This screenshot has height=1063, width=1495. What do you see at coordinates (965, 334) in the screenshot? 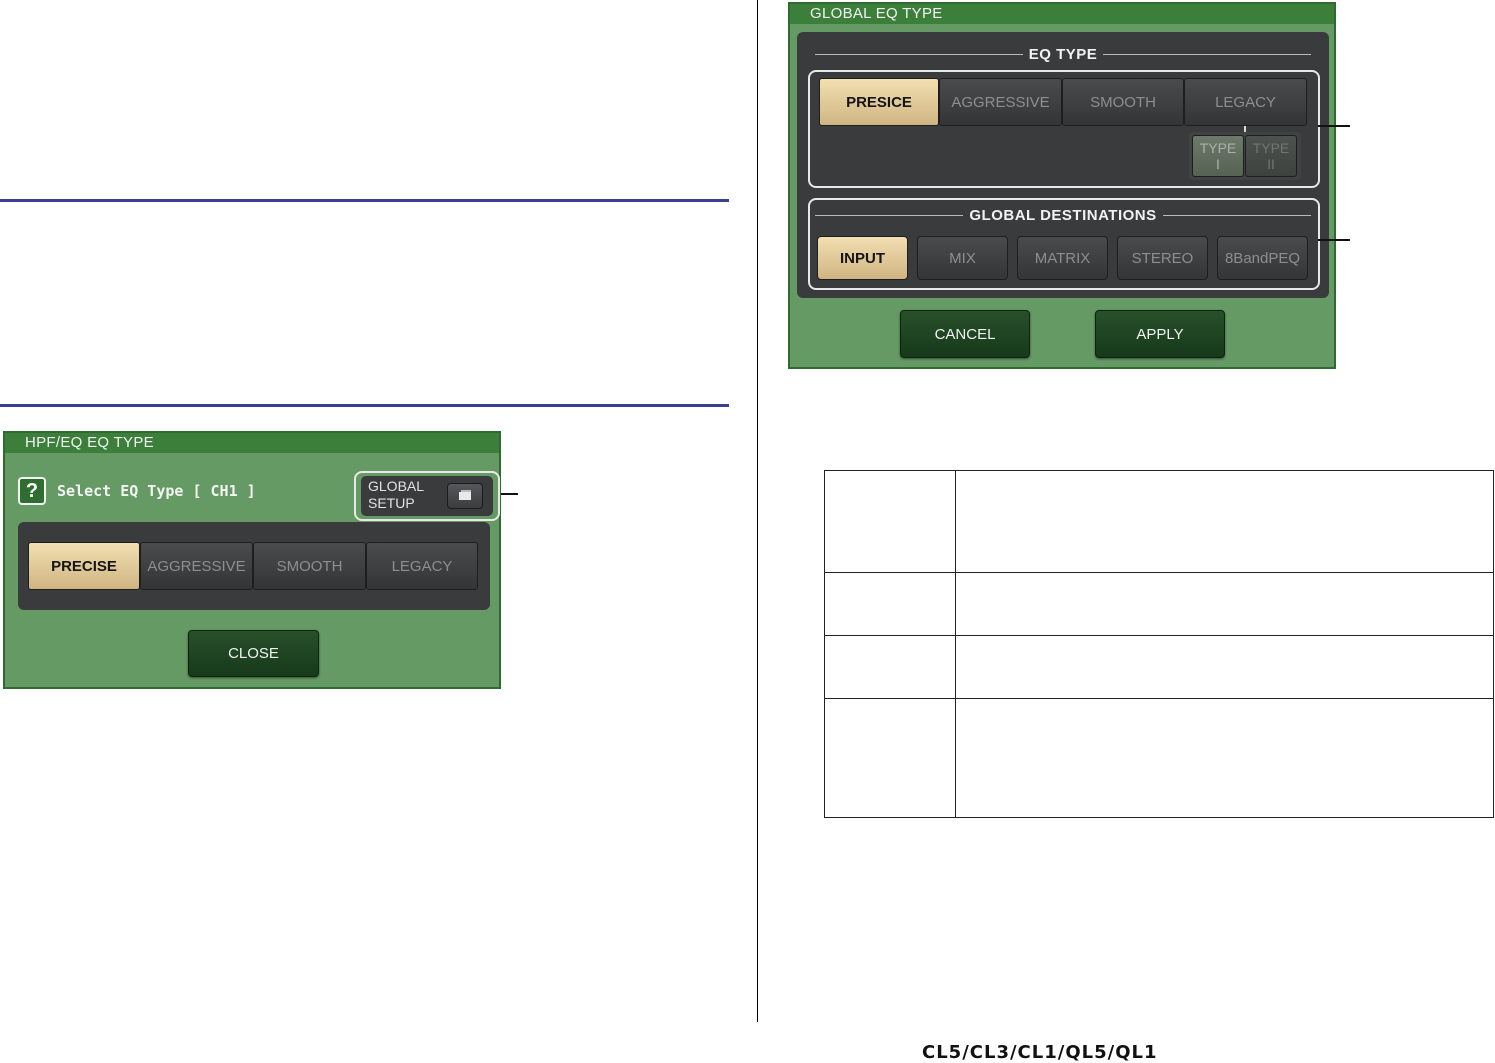
I see `cancel-button: CANCEL` at bounding box center [965, 334].